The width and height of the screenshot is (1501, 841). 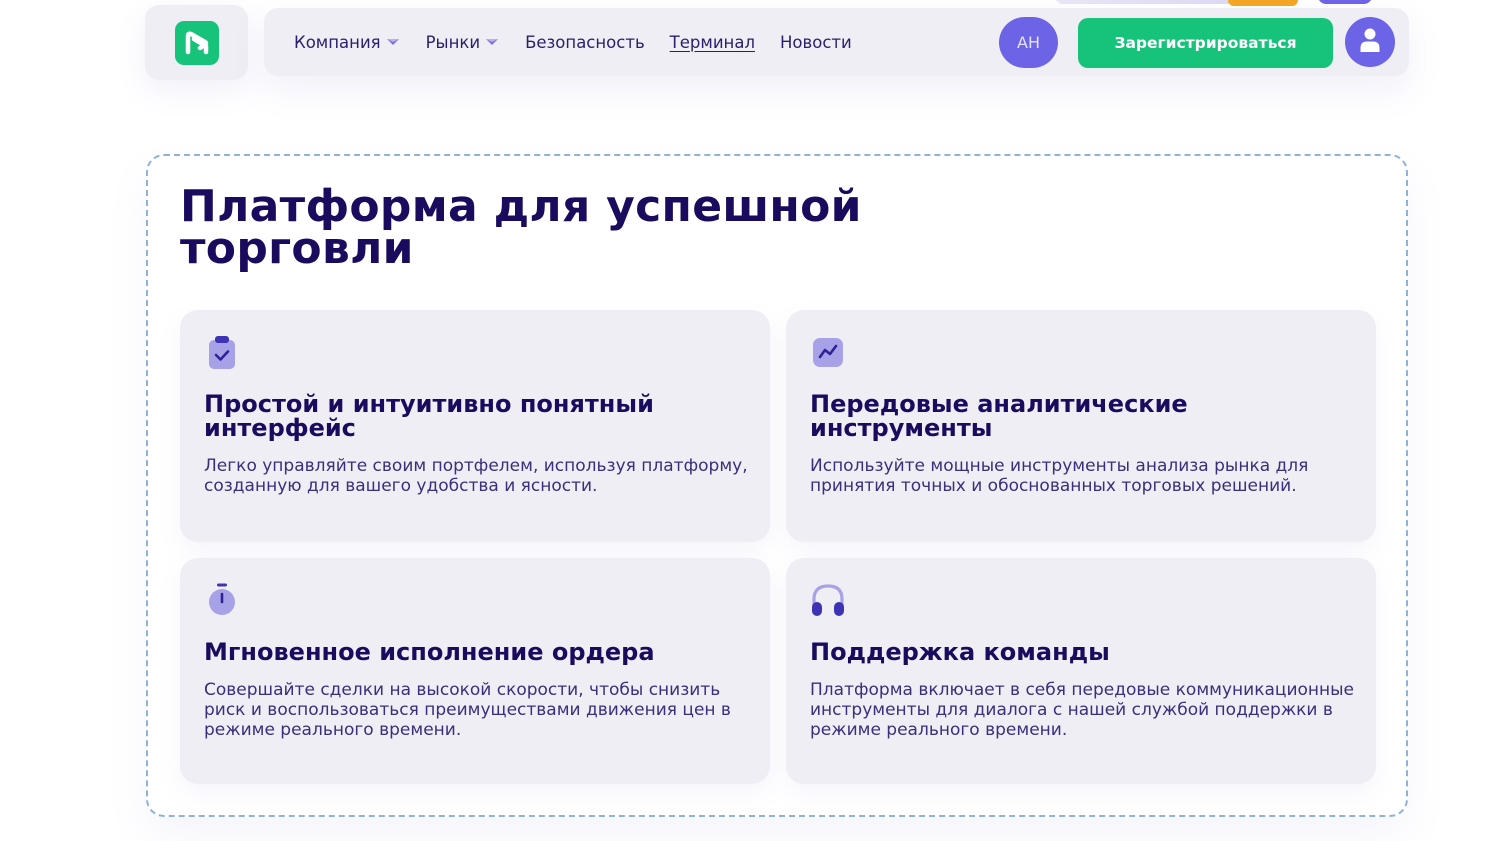 What do you see at coordinates (429, 652) in the screenshot?
I see `feature-title: Мгновенное исполнение ордера` at bounding box center [429, 652].